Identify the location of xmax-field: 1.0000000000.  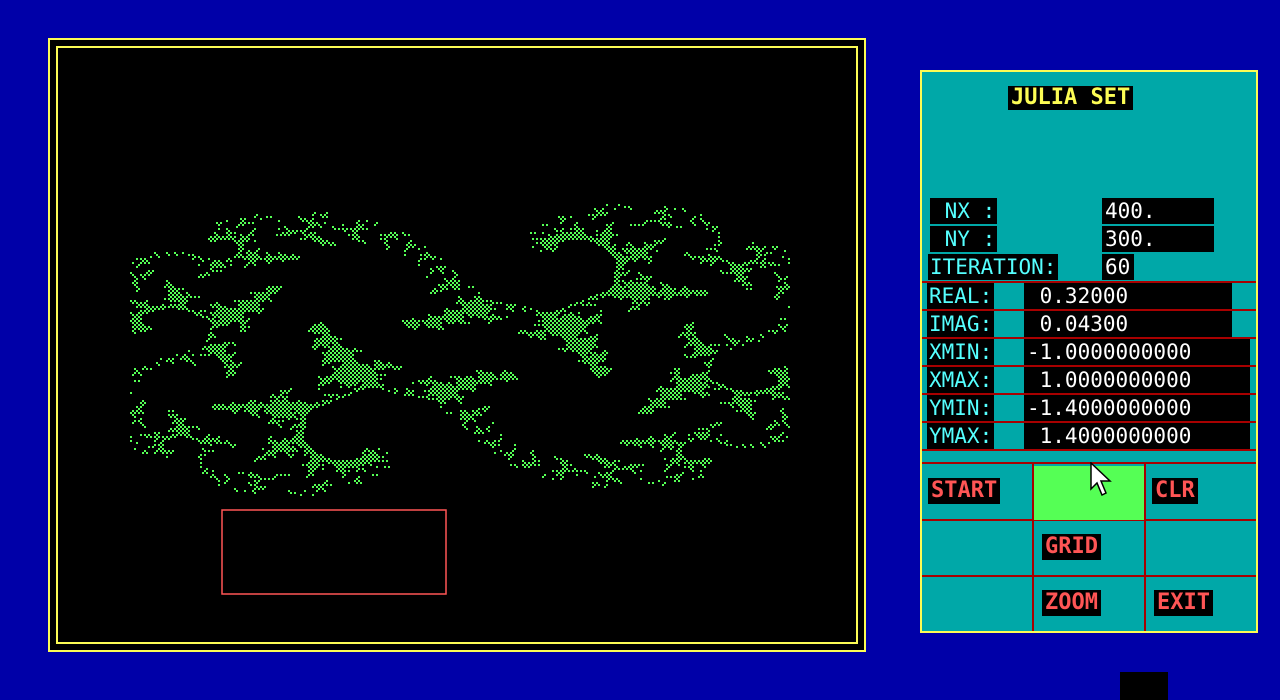
(1137, 380).